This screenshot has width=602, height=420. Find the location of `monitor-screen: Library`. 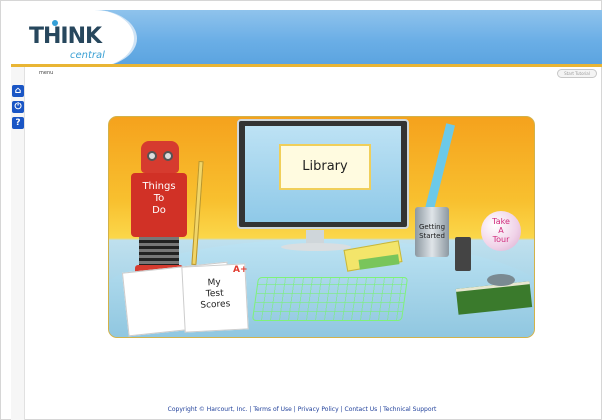

monitor-screen: Library is located at coordinates (323, 174).